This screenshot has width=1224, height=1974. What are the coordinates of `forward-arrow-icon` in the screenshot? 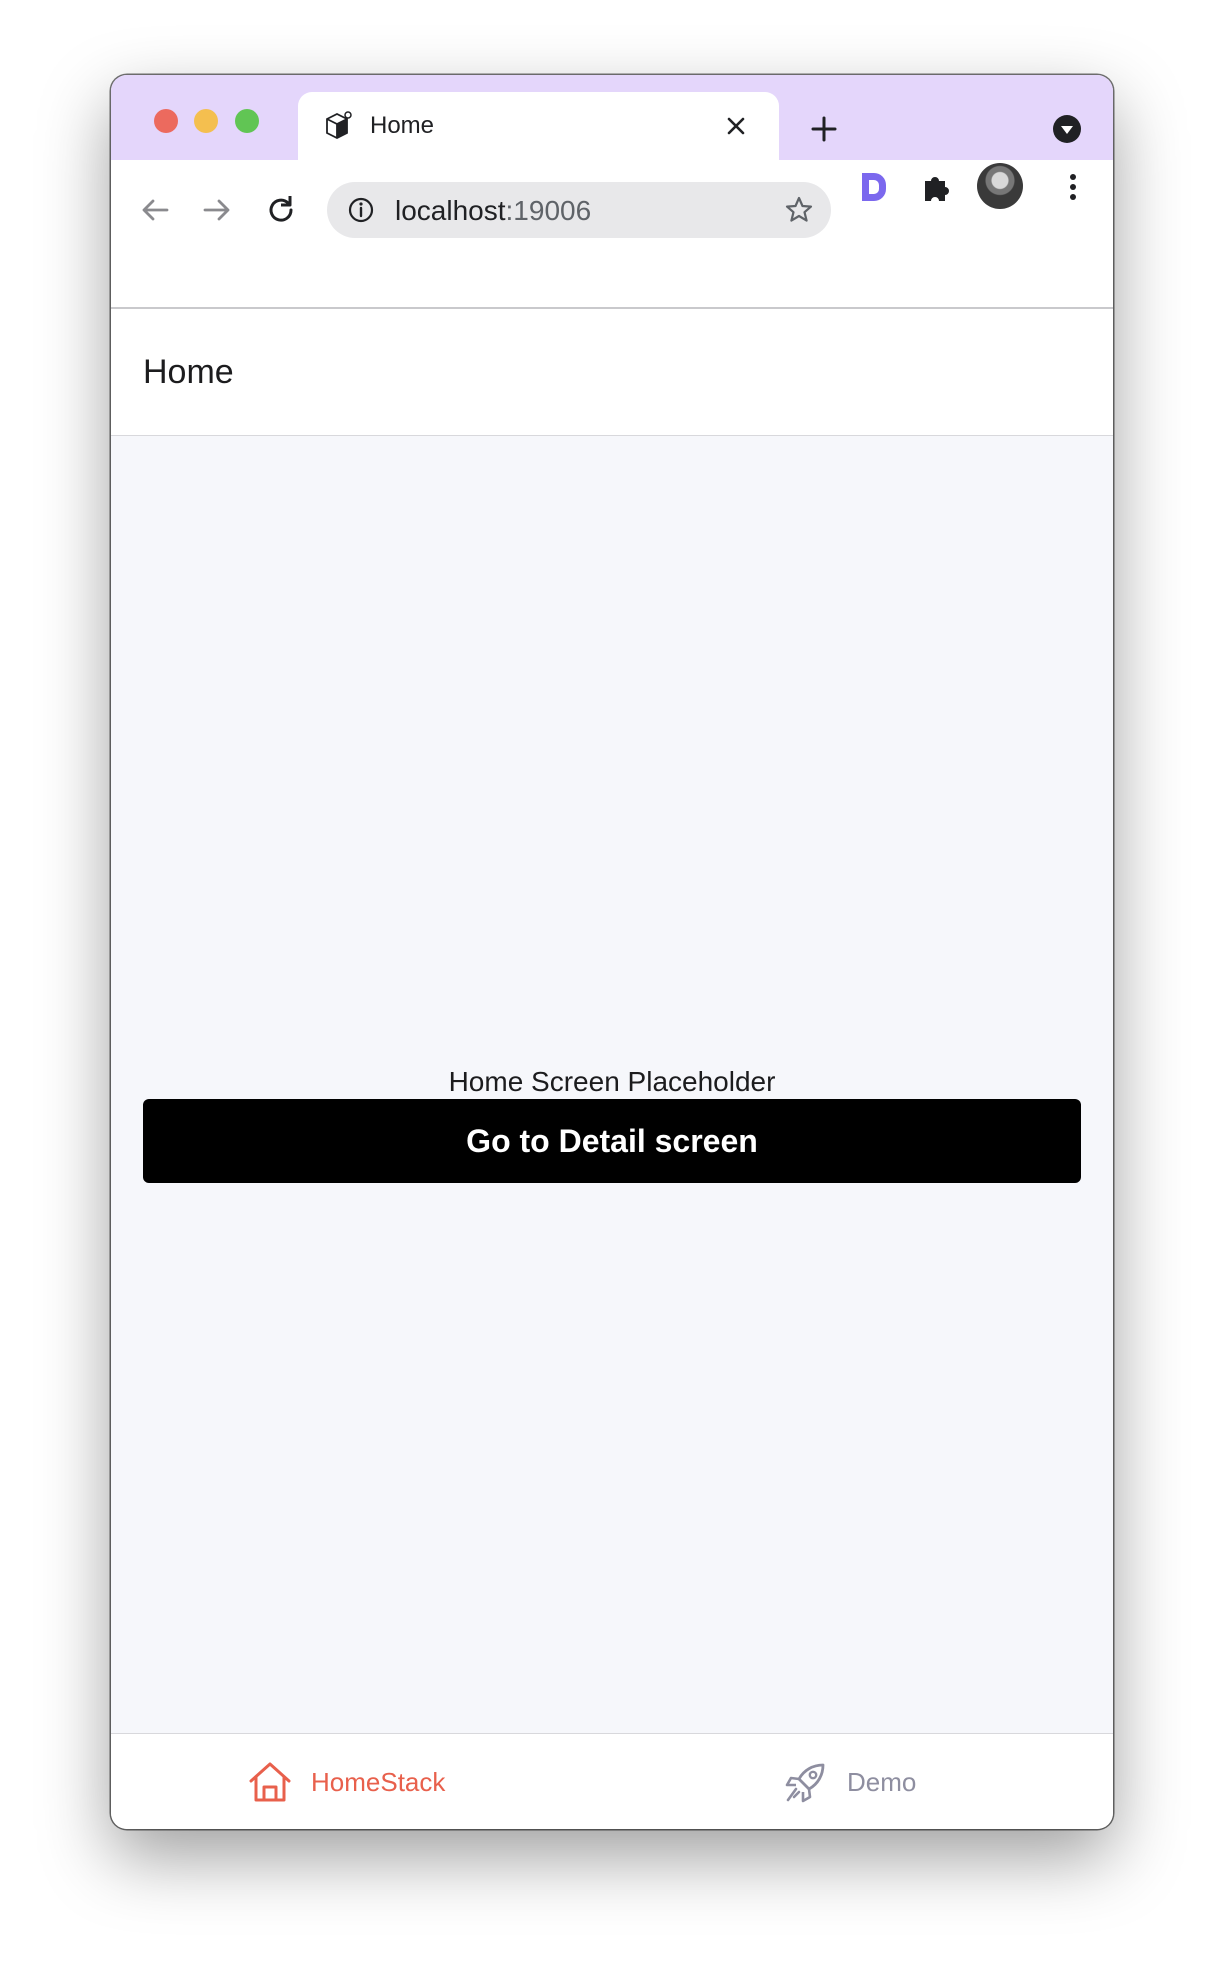 It's located at (217, 210).